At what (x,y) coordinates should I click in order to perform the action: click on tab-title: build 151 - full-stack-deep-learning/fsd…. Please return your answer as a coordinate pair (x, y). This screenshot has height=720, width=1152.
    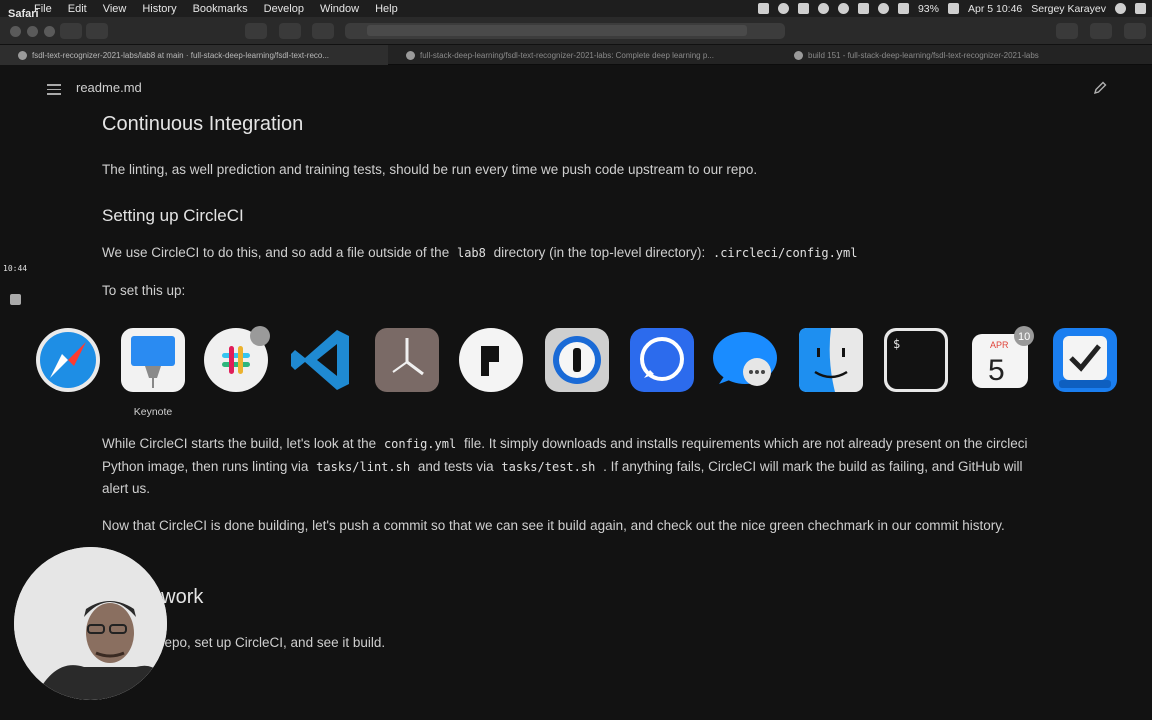
    Looking at the image, I should click on (923, 55).